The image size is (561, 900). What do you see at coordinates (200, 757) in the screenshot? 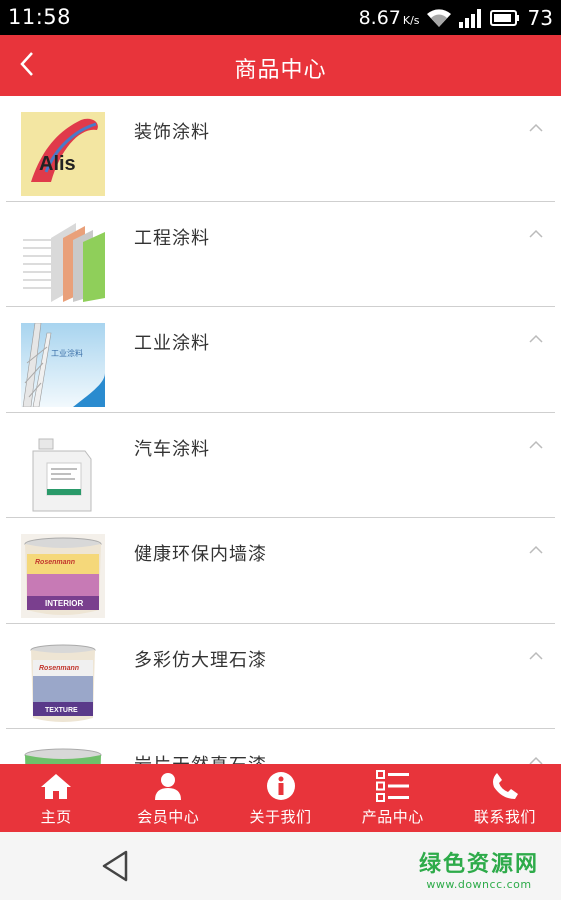
I see `product-name: 岩片天然真石漆` at bounding box center [200, 757].